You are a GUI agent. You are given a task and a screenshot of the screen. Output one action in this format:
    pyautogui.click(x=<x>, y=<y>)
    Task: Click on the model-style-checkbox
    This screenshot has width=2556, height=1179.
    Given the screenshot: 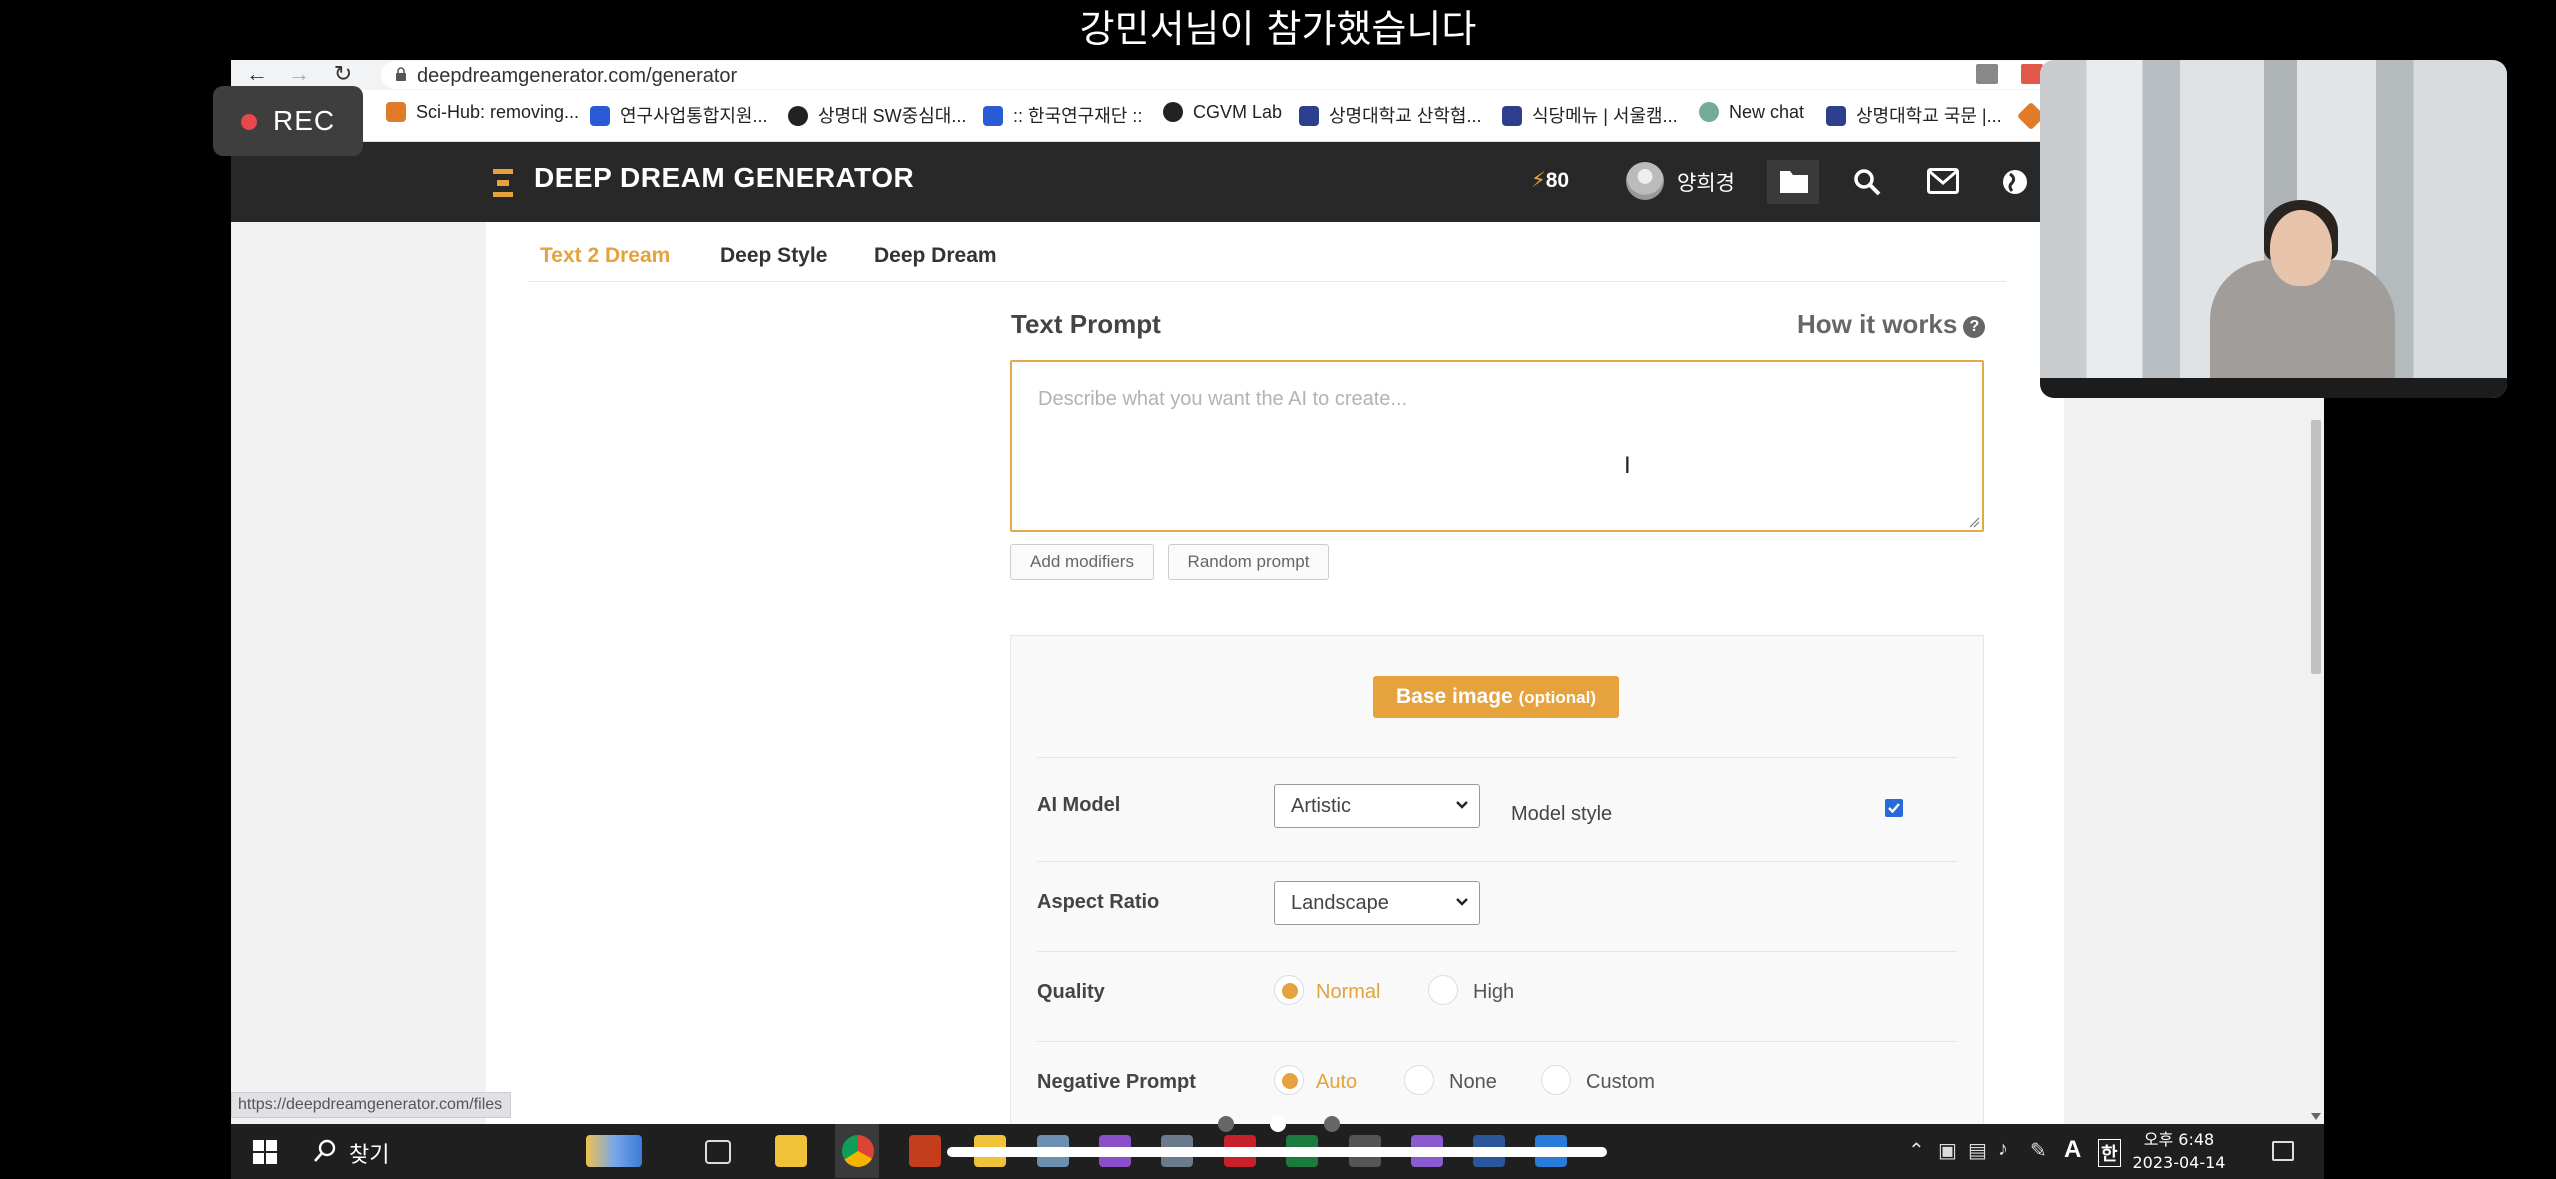 What is the action you would take?
    pyautogui.click(x=1894, y=808)
    